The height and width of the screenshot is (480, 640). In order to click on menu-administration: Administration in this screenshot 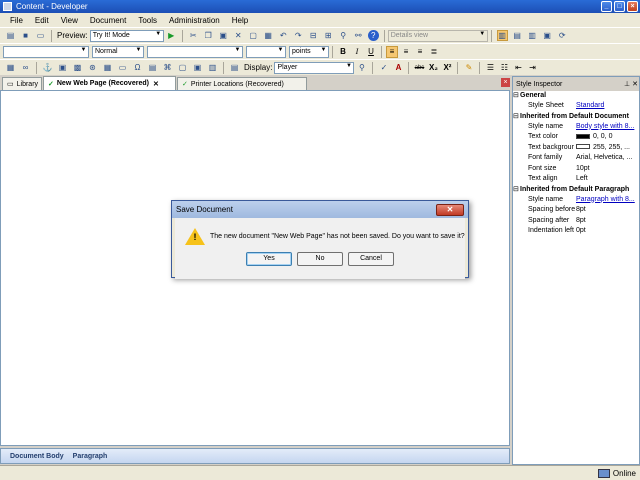, I will do `click(194, 20)`.